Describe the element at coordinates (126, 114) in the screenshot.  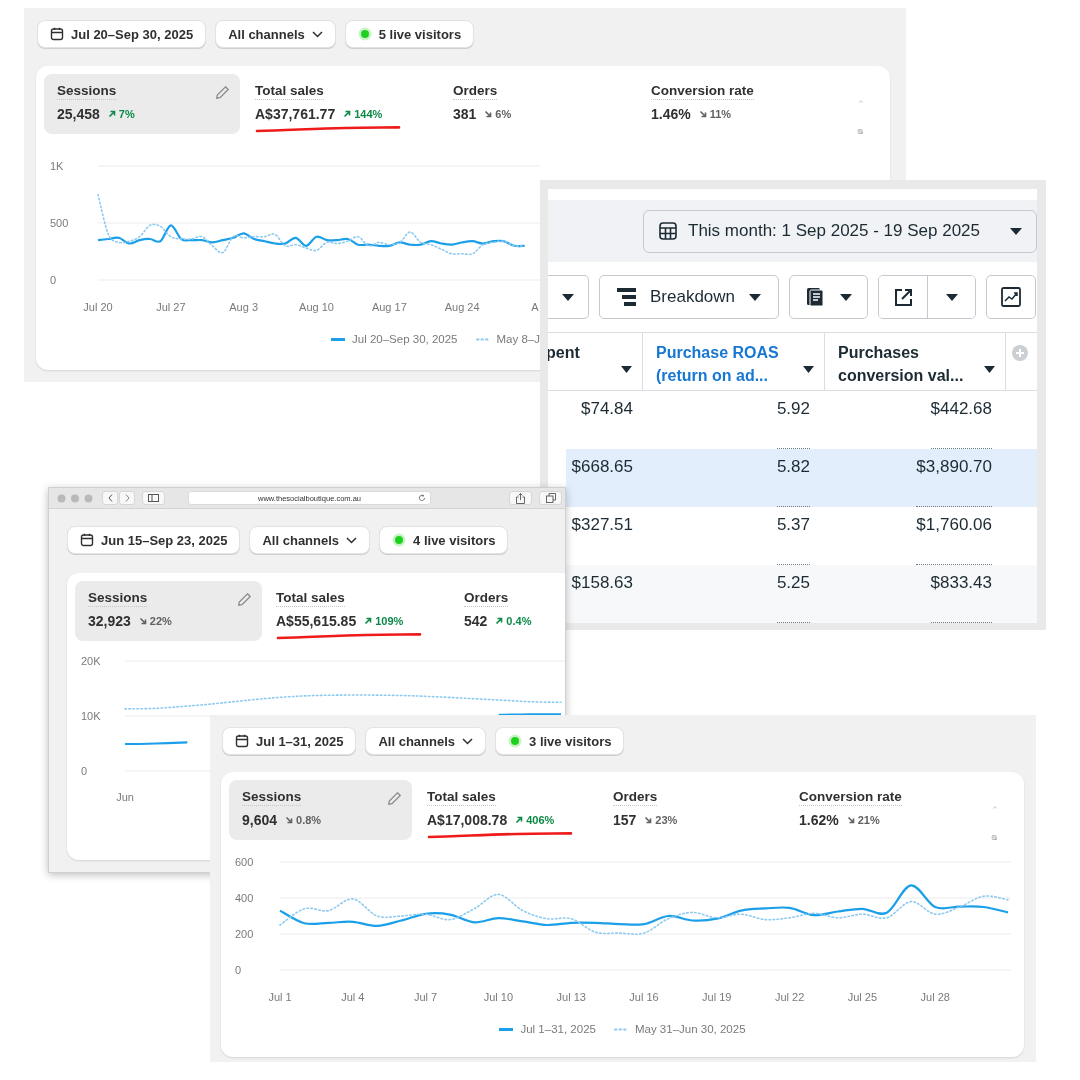
I see `change-percent: 7%` at that location.